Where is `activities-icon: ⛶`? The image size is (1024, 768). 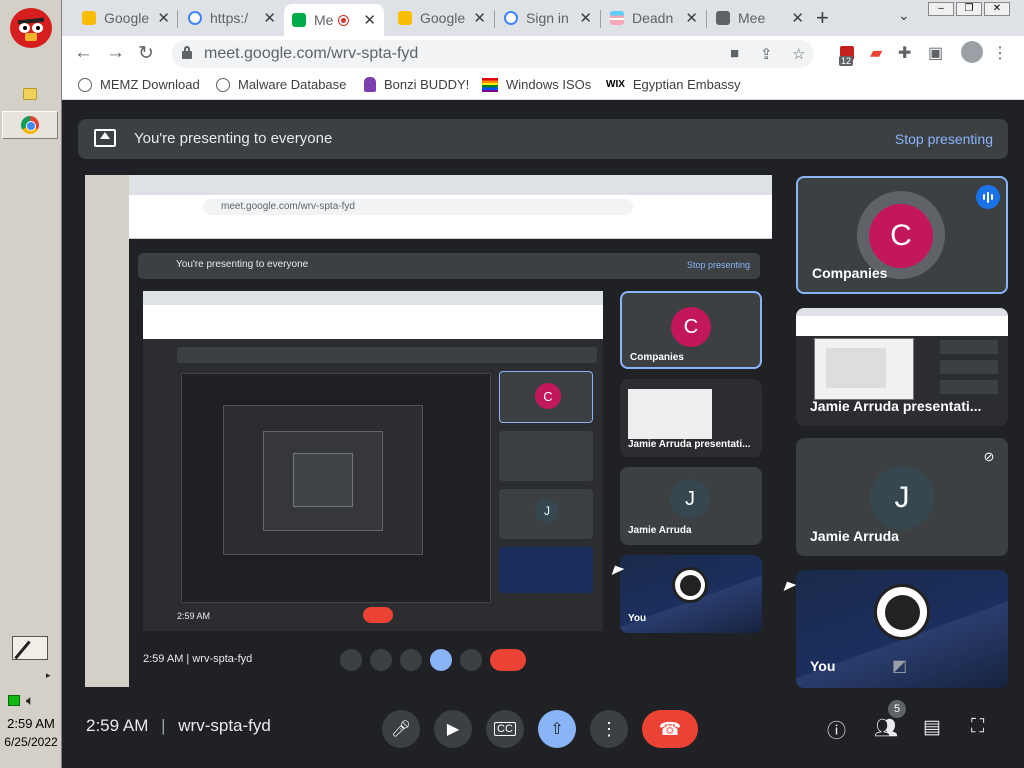 activities-icon: ⛶ is located at coordinates (977, 727).